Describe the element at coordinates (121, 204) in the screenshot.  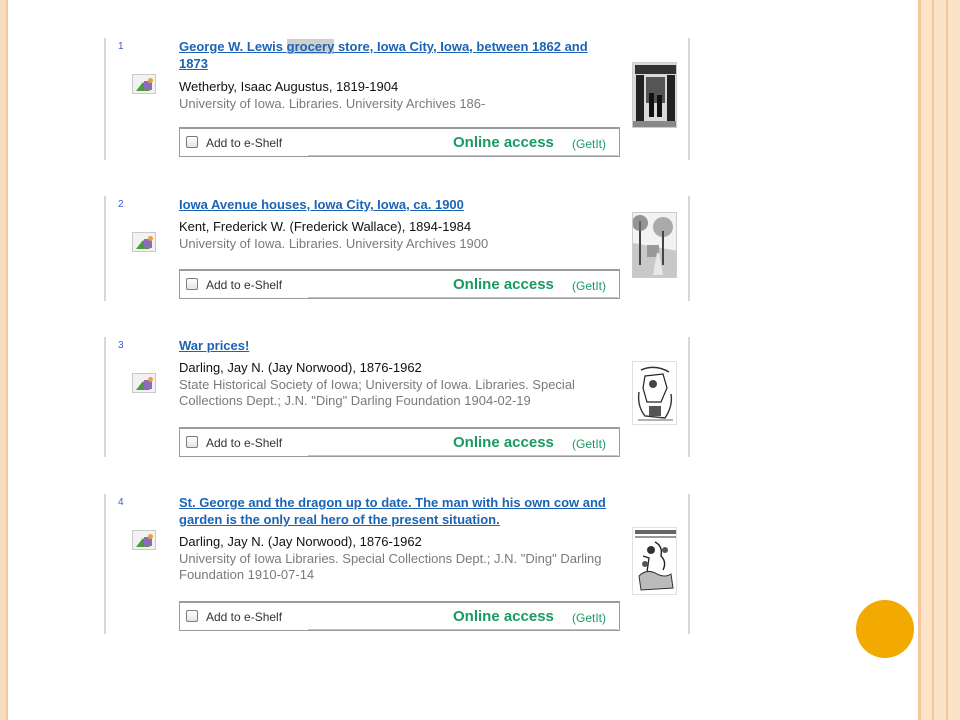
I see `result-number: 2` at that location.